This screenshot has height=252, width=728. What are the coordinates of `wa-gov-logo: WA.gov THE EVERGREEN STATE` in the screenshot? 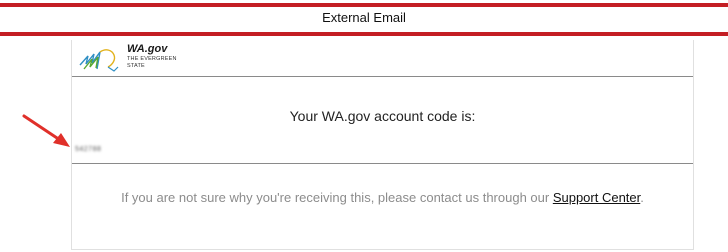 It's located at (143, 58).